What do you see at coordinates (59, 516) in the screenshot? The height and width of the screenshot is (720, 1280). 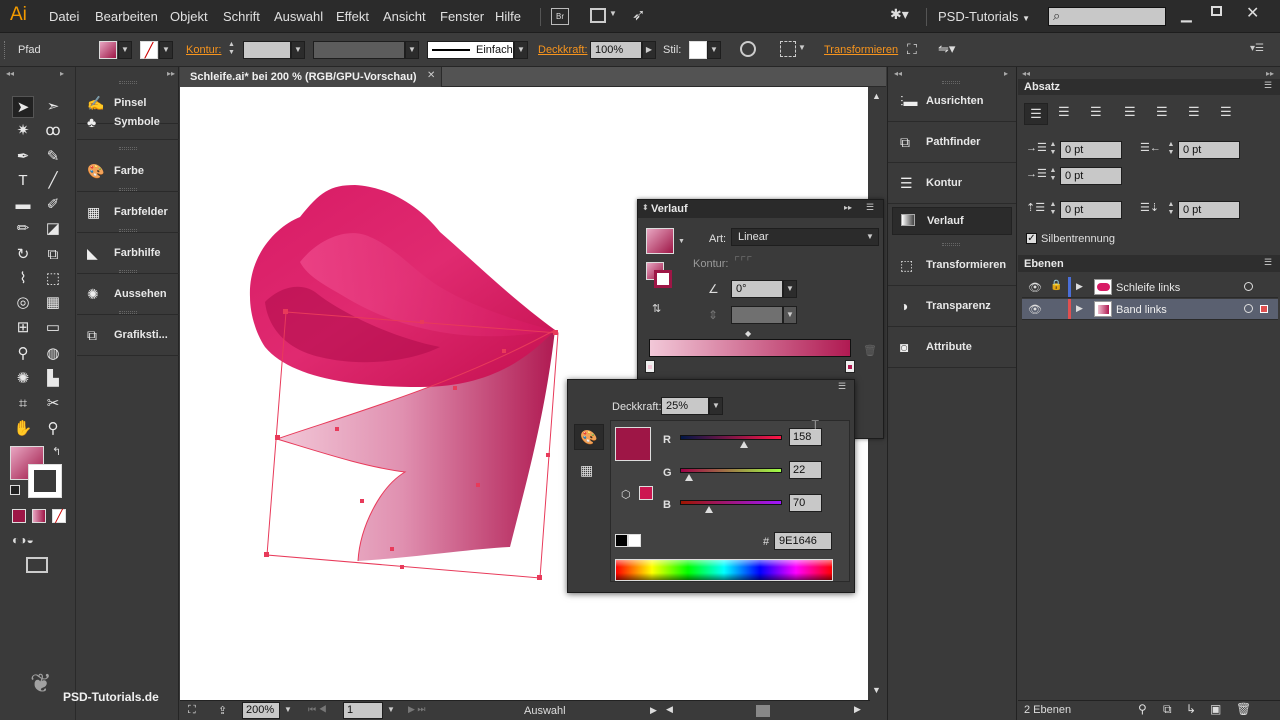 I see `none-mode-icon: ╱` at bounding box center [59, 516].